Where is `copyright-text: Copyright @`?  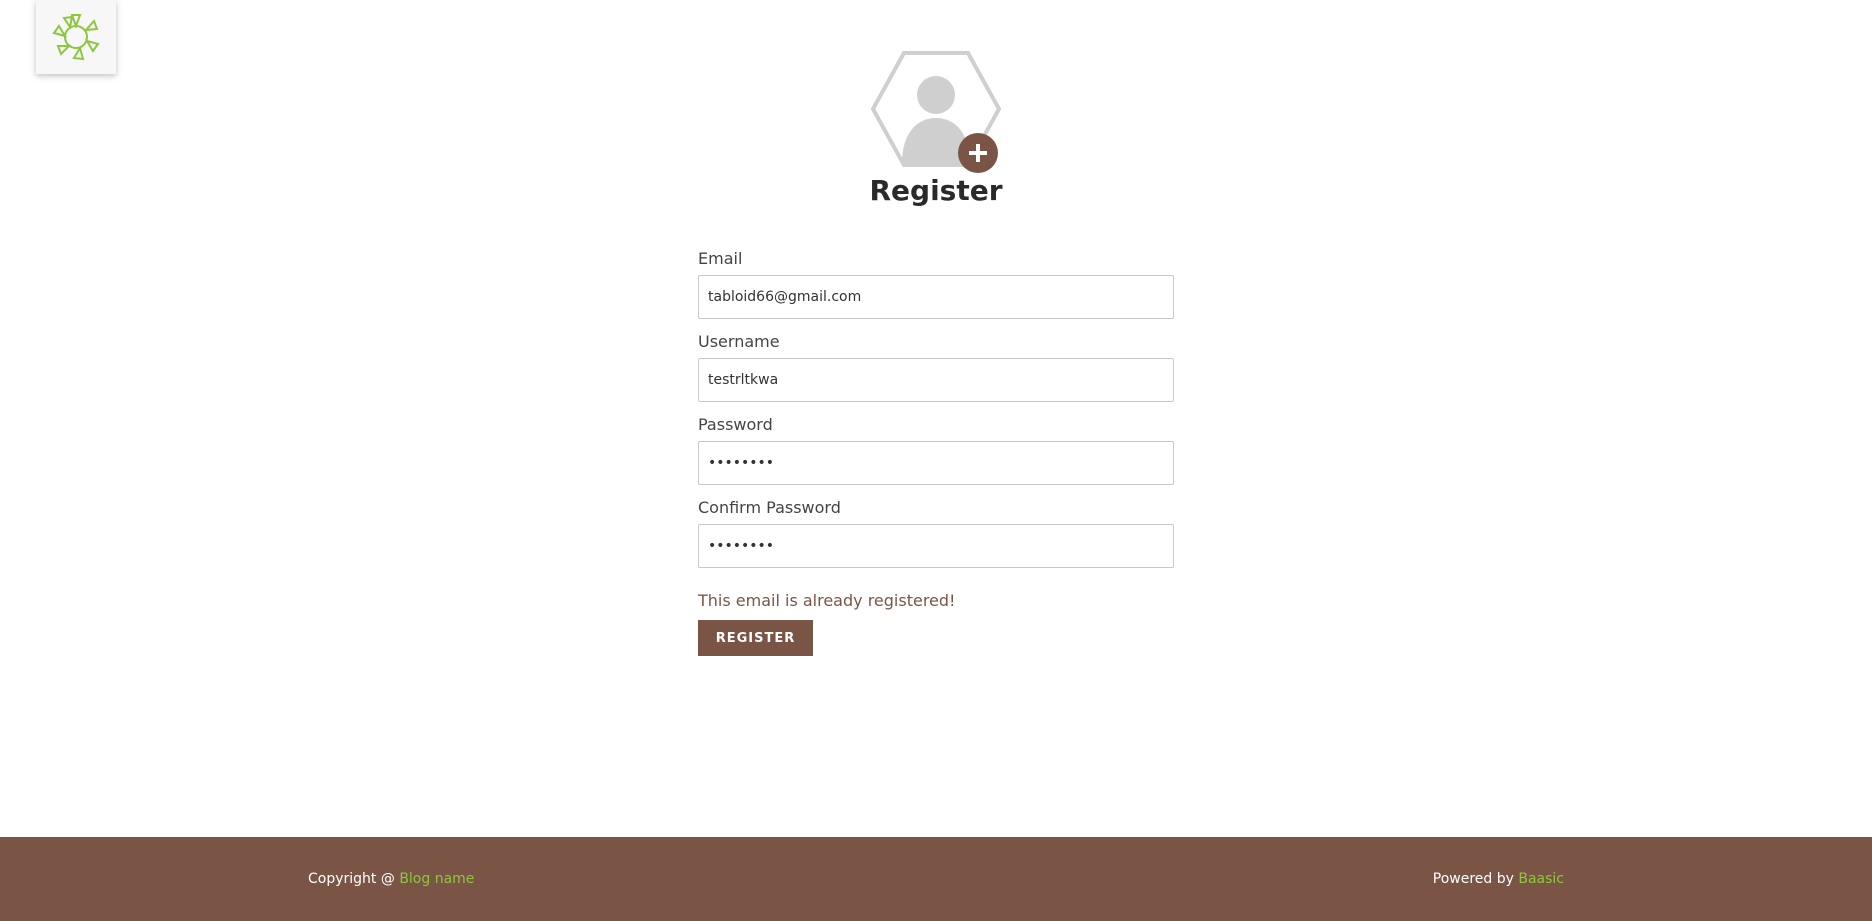 copyright-text: Copyright @ is located at coordinates (354, 879).